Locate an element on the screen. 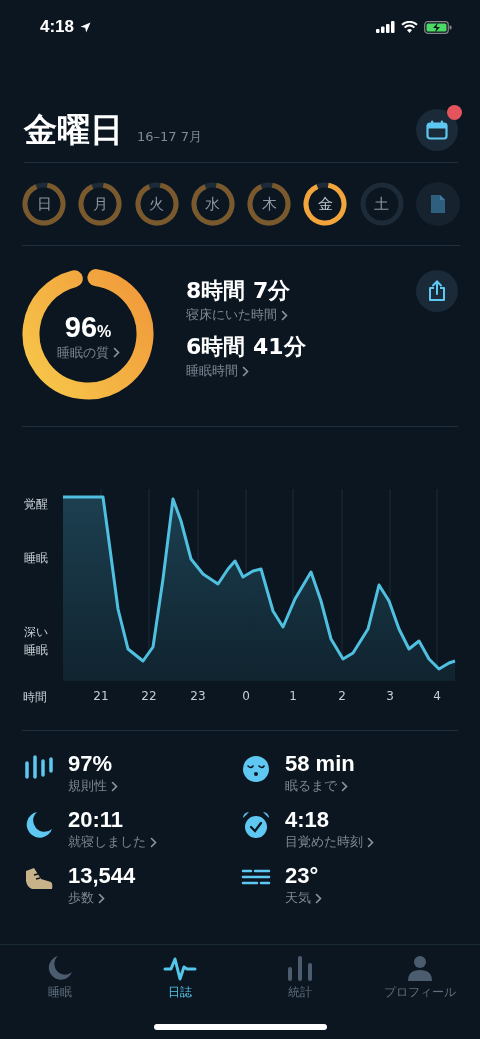 The height and width of the screenshot is (1039, 480). stat-link: 規則性 is located at coordinates (93, 786).